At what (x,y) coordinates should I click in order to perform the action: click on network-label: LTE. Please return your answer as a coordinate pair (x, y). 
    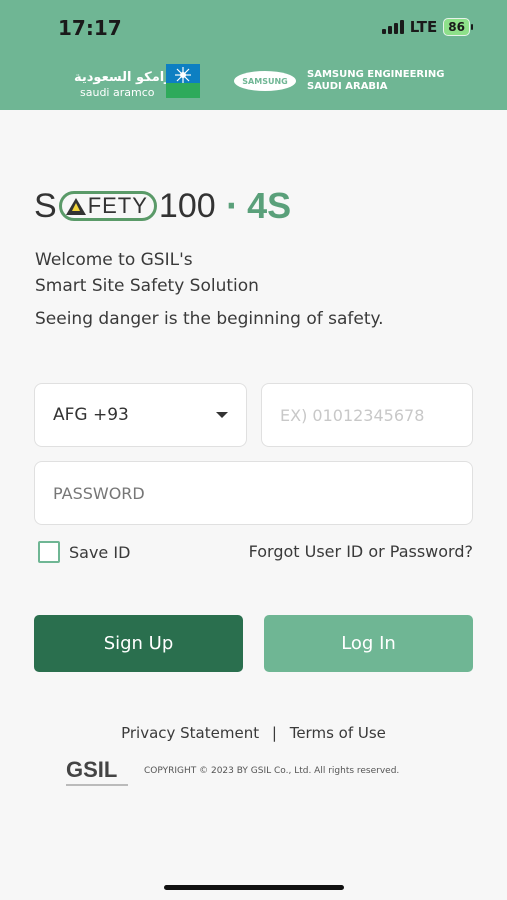
    Looking at the image, I should click on (423, 27).